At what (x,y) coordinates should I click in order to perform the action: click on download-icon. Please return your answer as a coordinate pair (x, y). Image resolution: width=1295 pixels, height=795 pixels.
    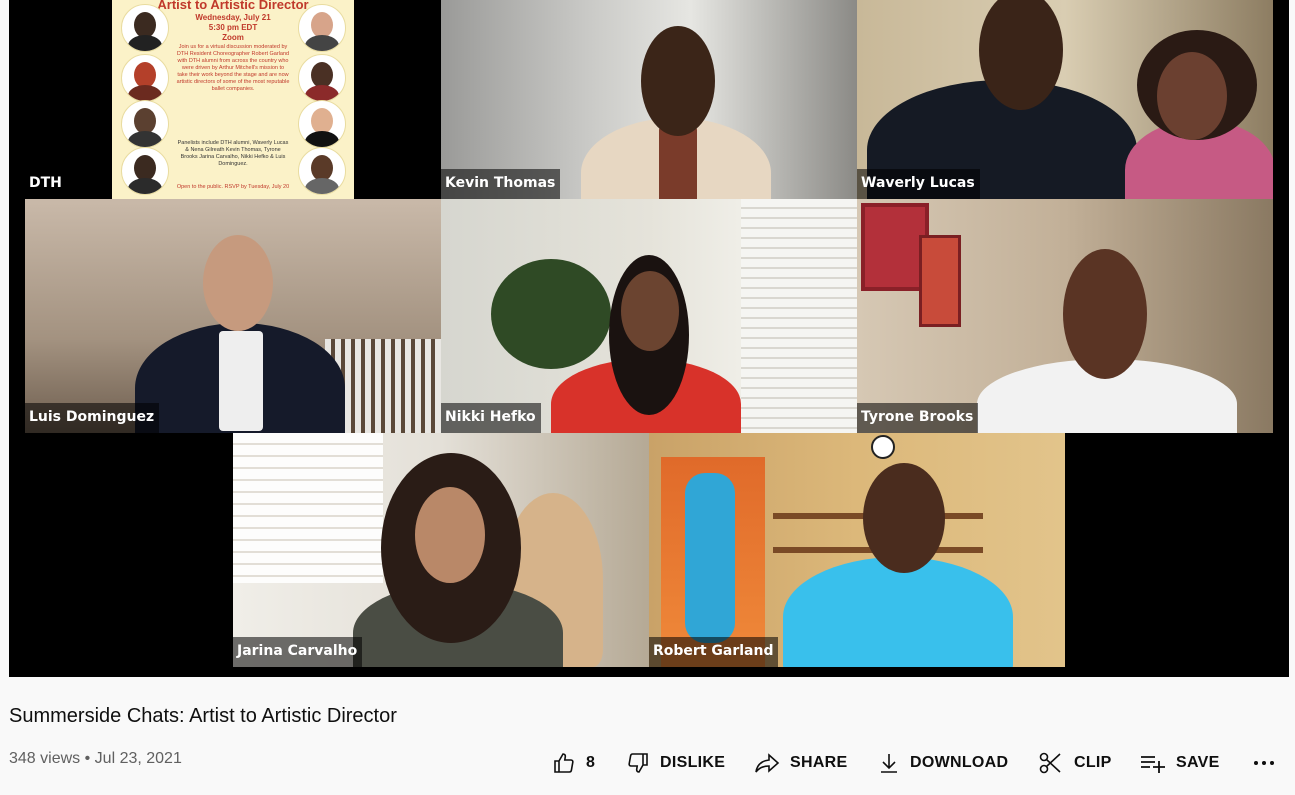
    Looking at the image, I should click on (889, 763).